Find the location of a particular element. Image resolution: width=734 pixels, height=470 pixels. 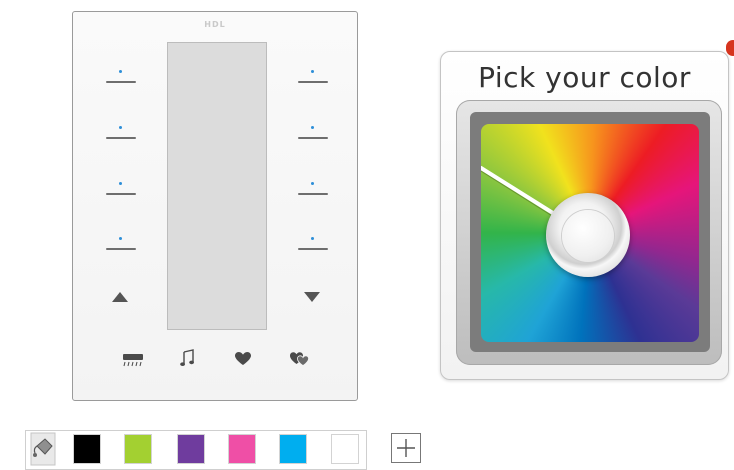

paint-bucket-icon is located at coordinates (43, 449).